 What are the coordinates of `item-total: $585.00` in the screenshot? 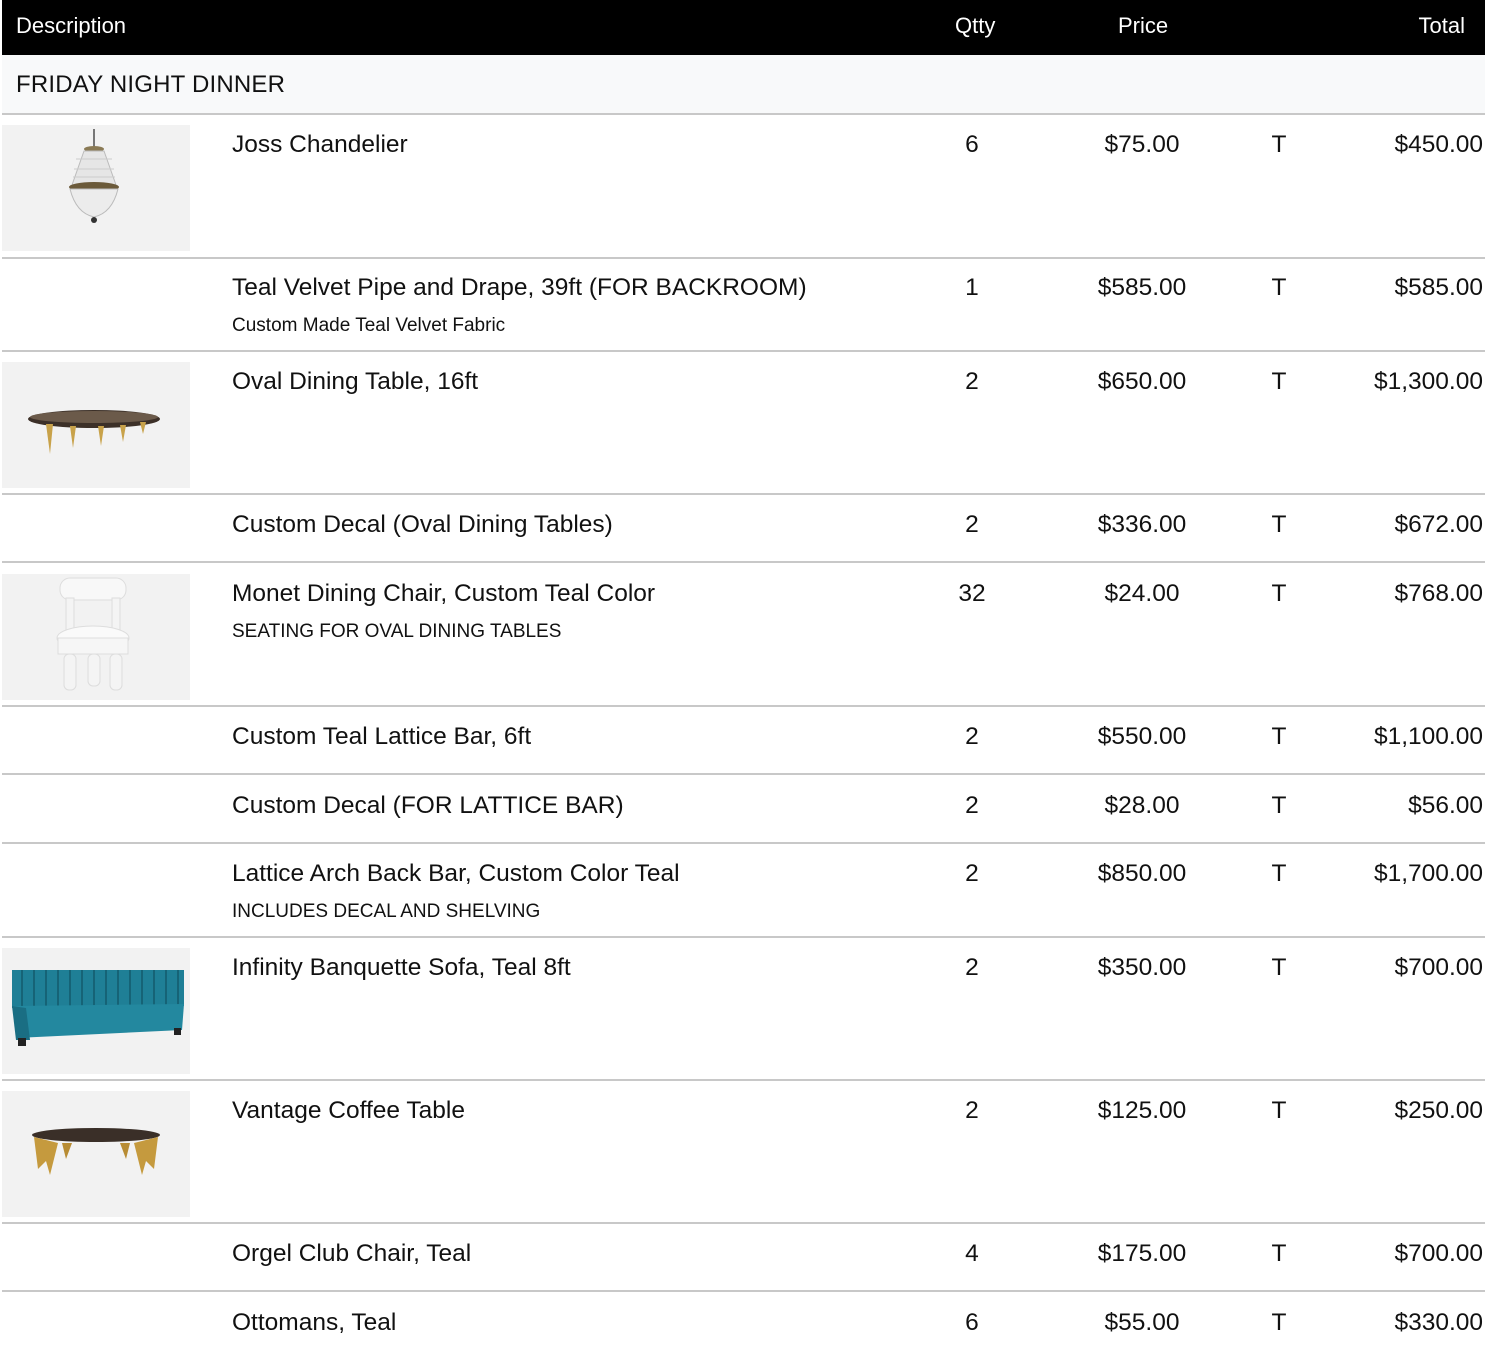 It's located at (1438, 287).